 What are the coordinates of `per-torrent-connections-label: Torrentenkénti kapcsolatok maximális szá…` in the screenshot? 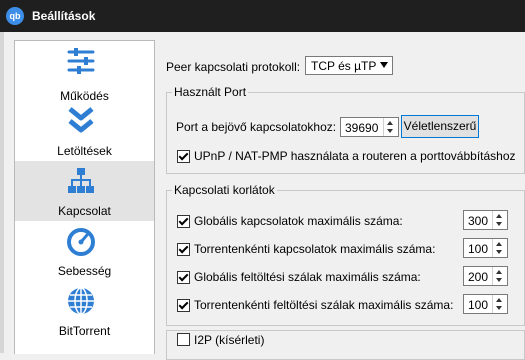 It's located at (315, 249).